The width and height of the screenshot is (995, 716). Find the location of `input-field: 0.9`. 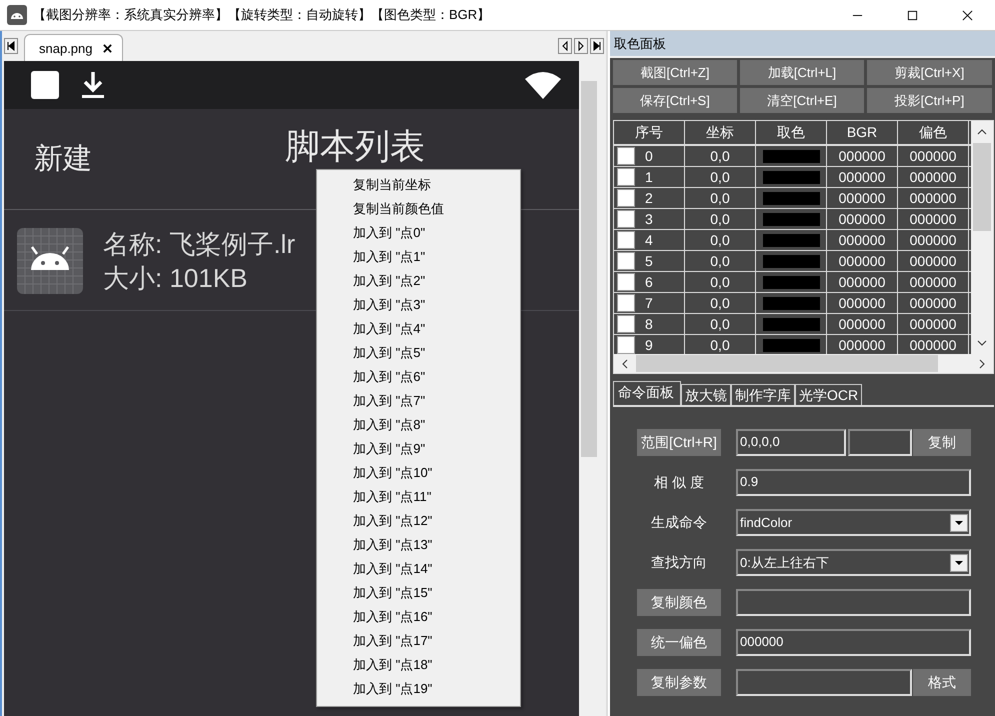

input-field: 0.9 is located at coordinates (853, 482).